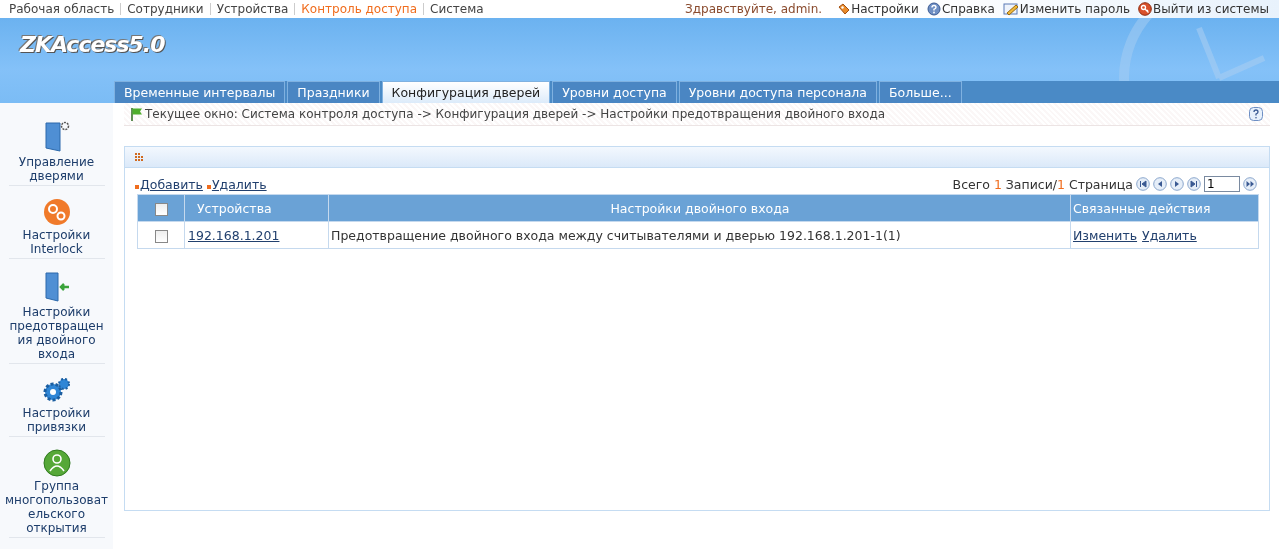 This screenshot has height=549, width=1279. What do you see at coordinates (252, 9) in the screenshot?
I see `top-menu-item: Устройства` at bounding box center [252, 9].